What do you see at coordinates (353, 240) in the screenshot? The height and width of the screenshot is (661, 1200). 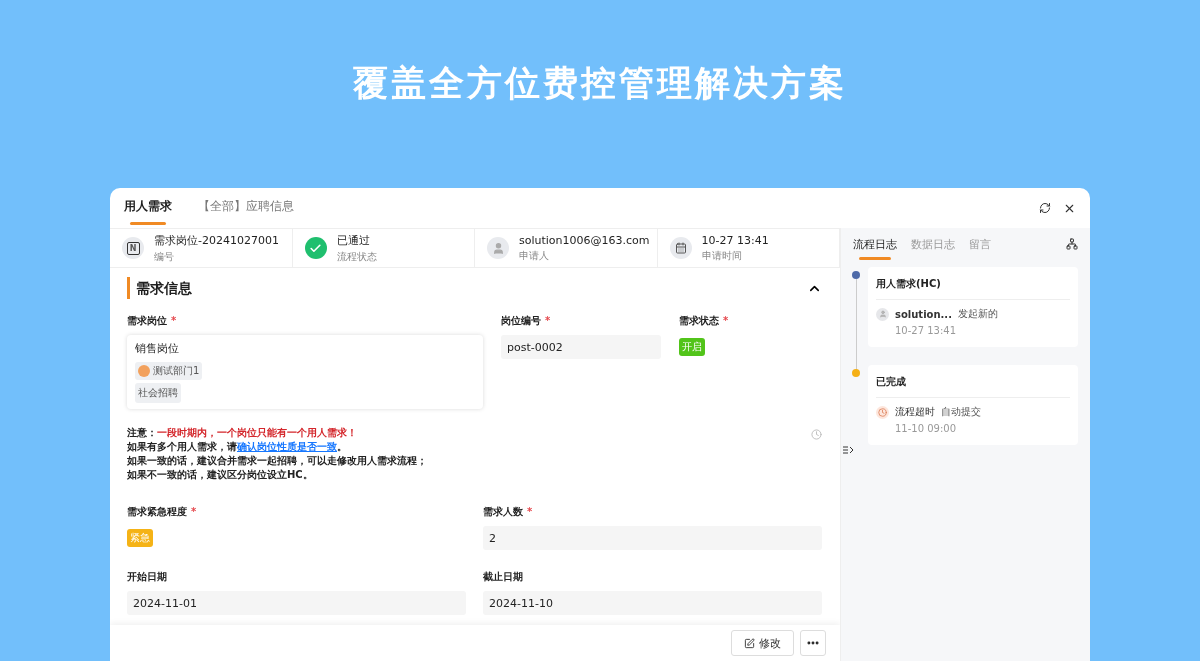 I see `summary-value: 已通过` at bounding box center [353, 240].